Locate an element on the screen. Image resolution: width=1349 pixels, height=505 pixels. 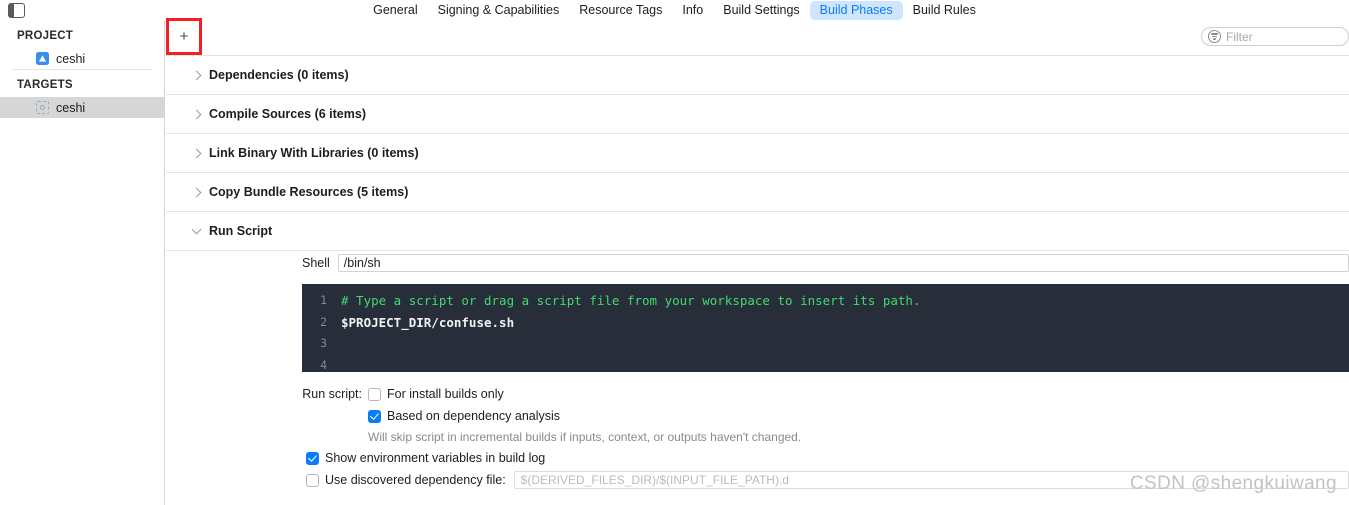
sidebar-item-target-ceshi: ceshi is located at coordinates (82, 107).